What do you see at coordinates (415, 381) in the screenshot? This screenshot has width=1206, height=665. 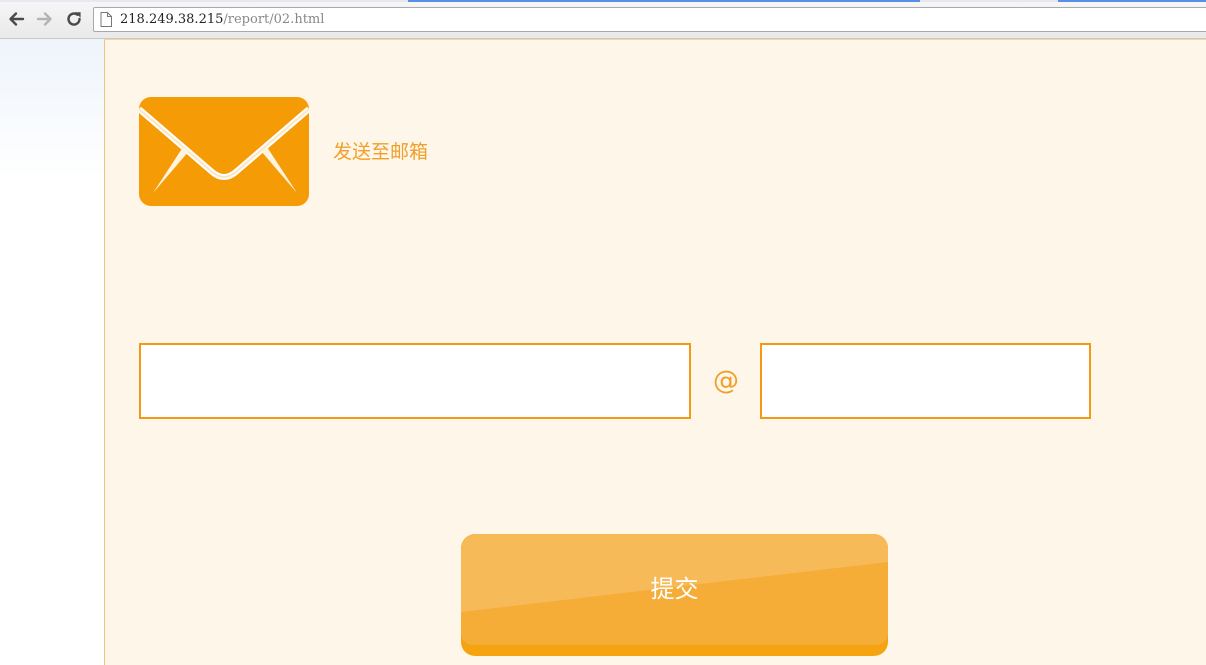 I see `email-username-input` at bounding box center [415, 381].